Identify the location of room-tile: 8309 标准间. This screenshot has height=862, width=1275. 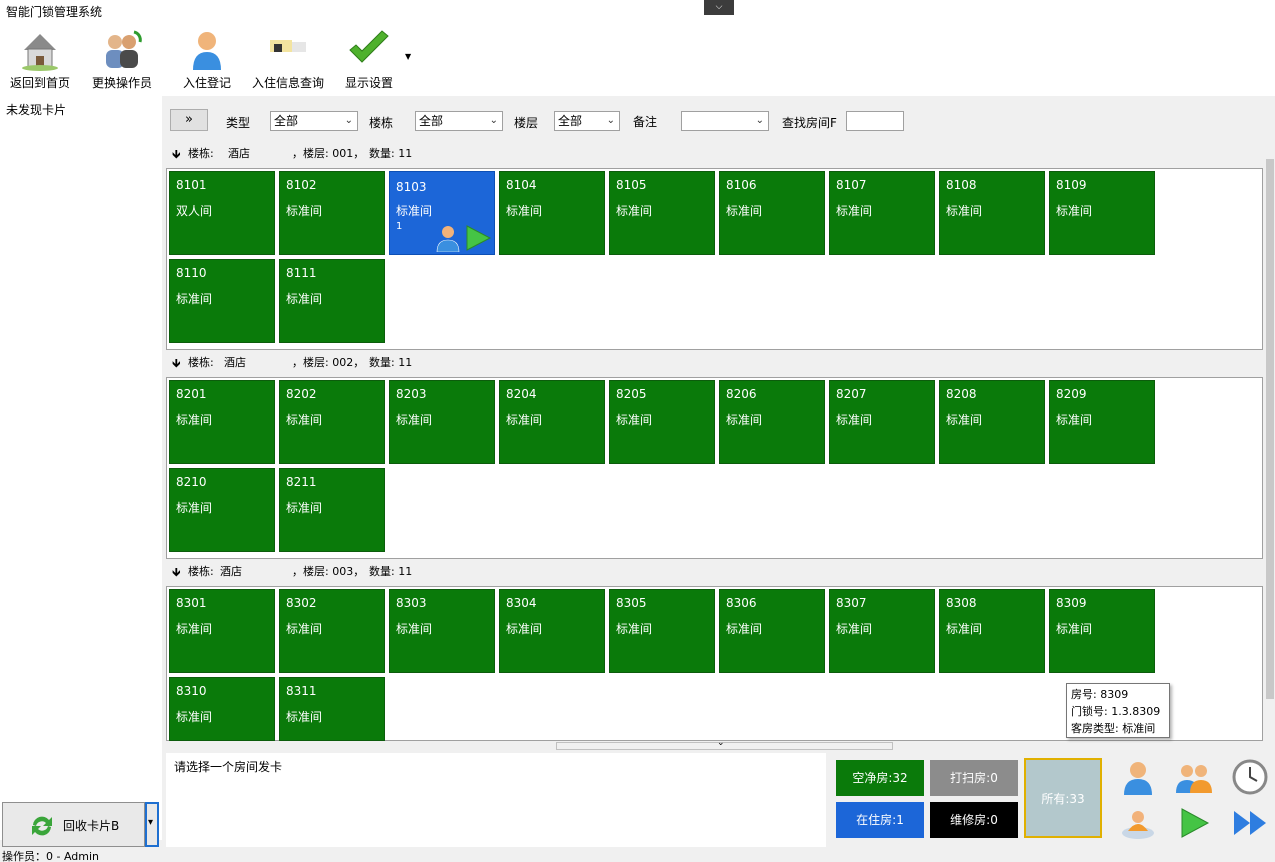
(1102, 631).